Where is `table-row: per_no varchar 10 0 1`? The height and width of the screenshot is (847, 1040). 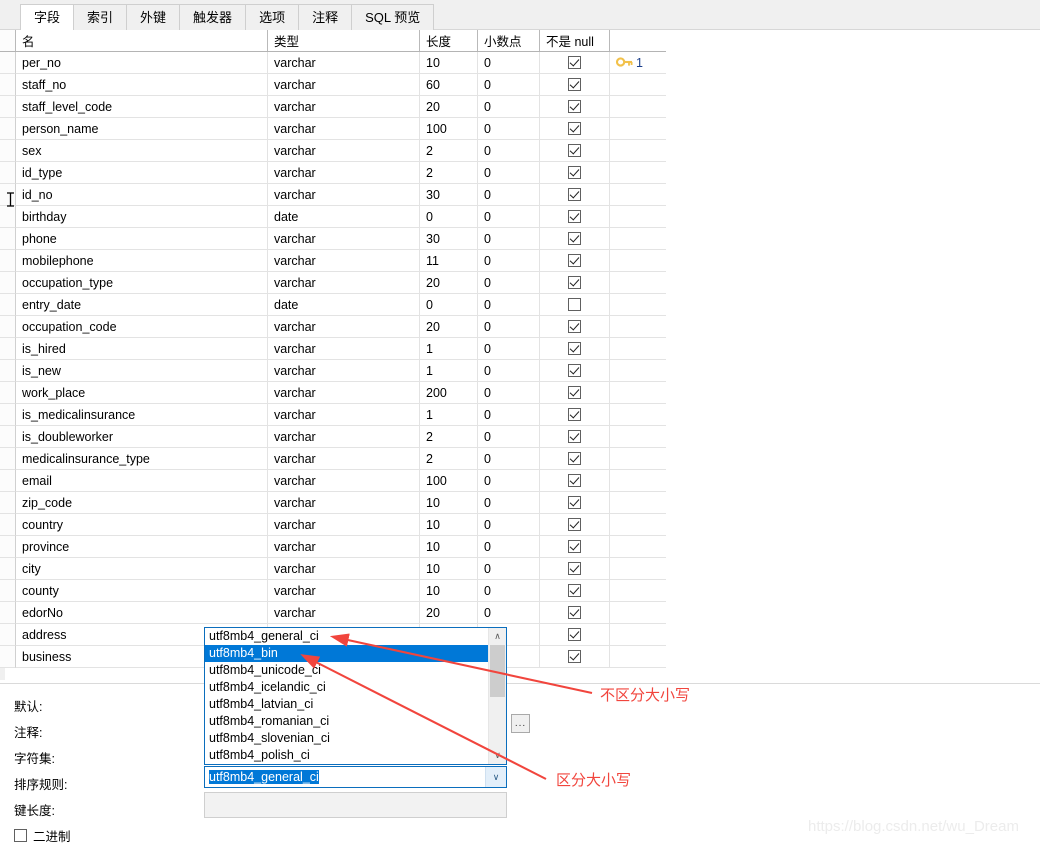 table-row: per_no varchar 10 0 1 is located at coordinates (333, 63).